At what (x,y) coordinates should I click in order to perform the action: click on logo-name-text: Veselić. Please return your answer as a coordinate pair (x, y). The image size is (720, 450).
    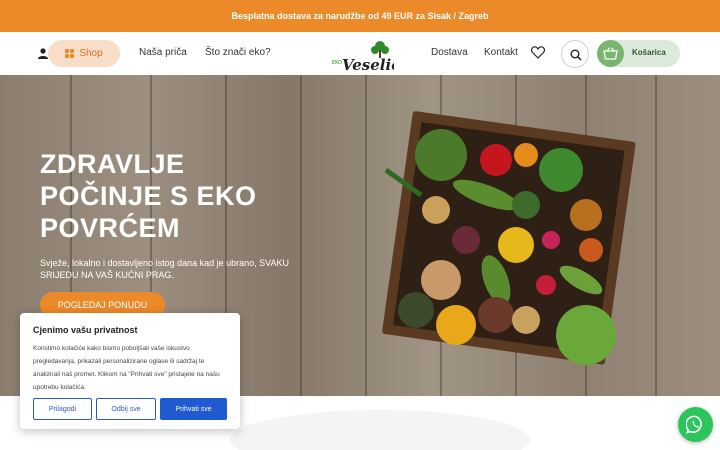
    Looking at the image, I should click on (368, 65).